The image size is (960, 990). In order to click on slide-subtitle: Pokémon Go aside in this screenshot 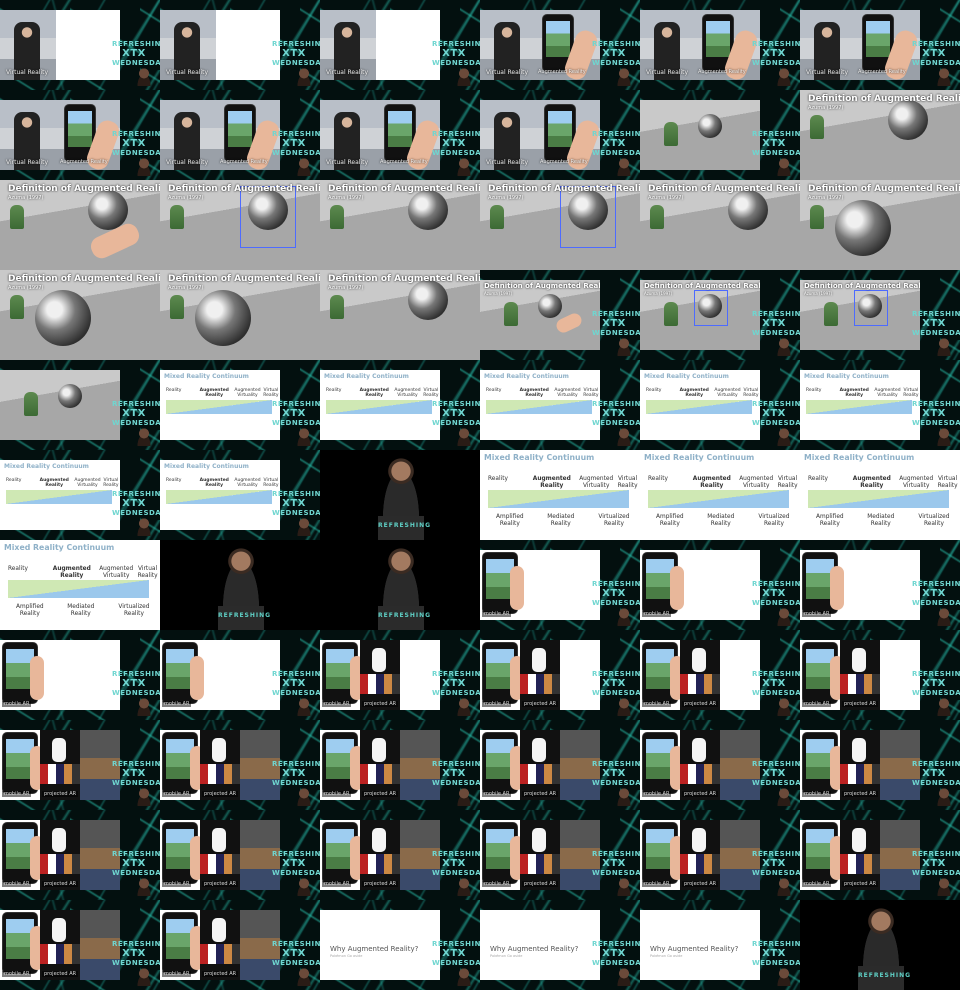, I will do `click(346, 956)`.